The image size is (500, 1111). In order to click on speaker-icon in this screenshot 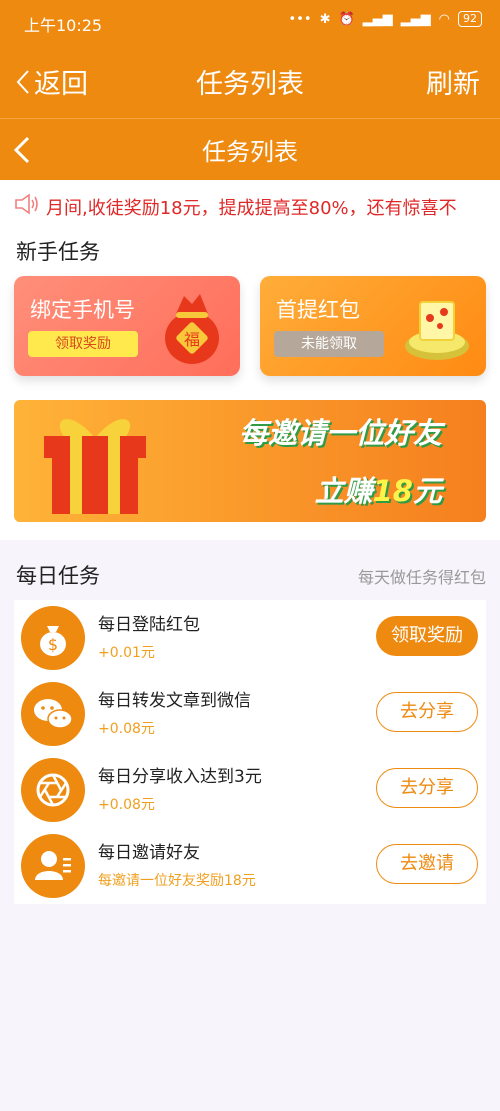, I will do `click(26, 204)`.